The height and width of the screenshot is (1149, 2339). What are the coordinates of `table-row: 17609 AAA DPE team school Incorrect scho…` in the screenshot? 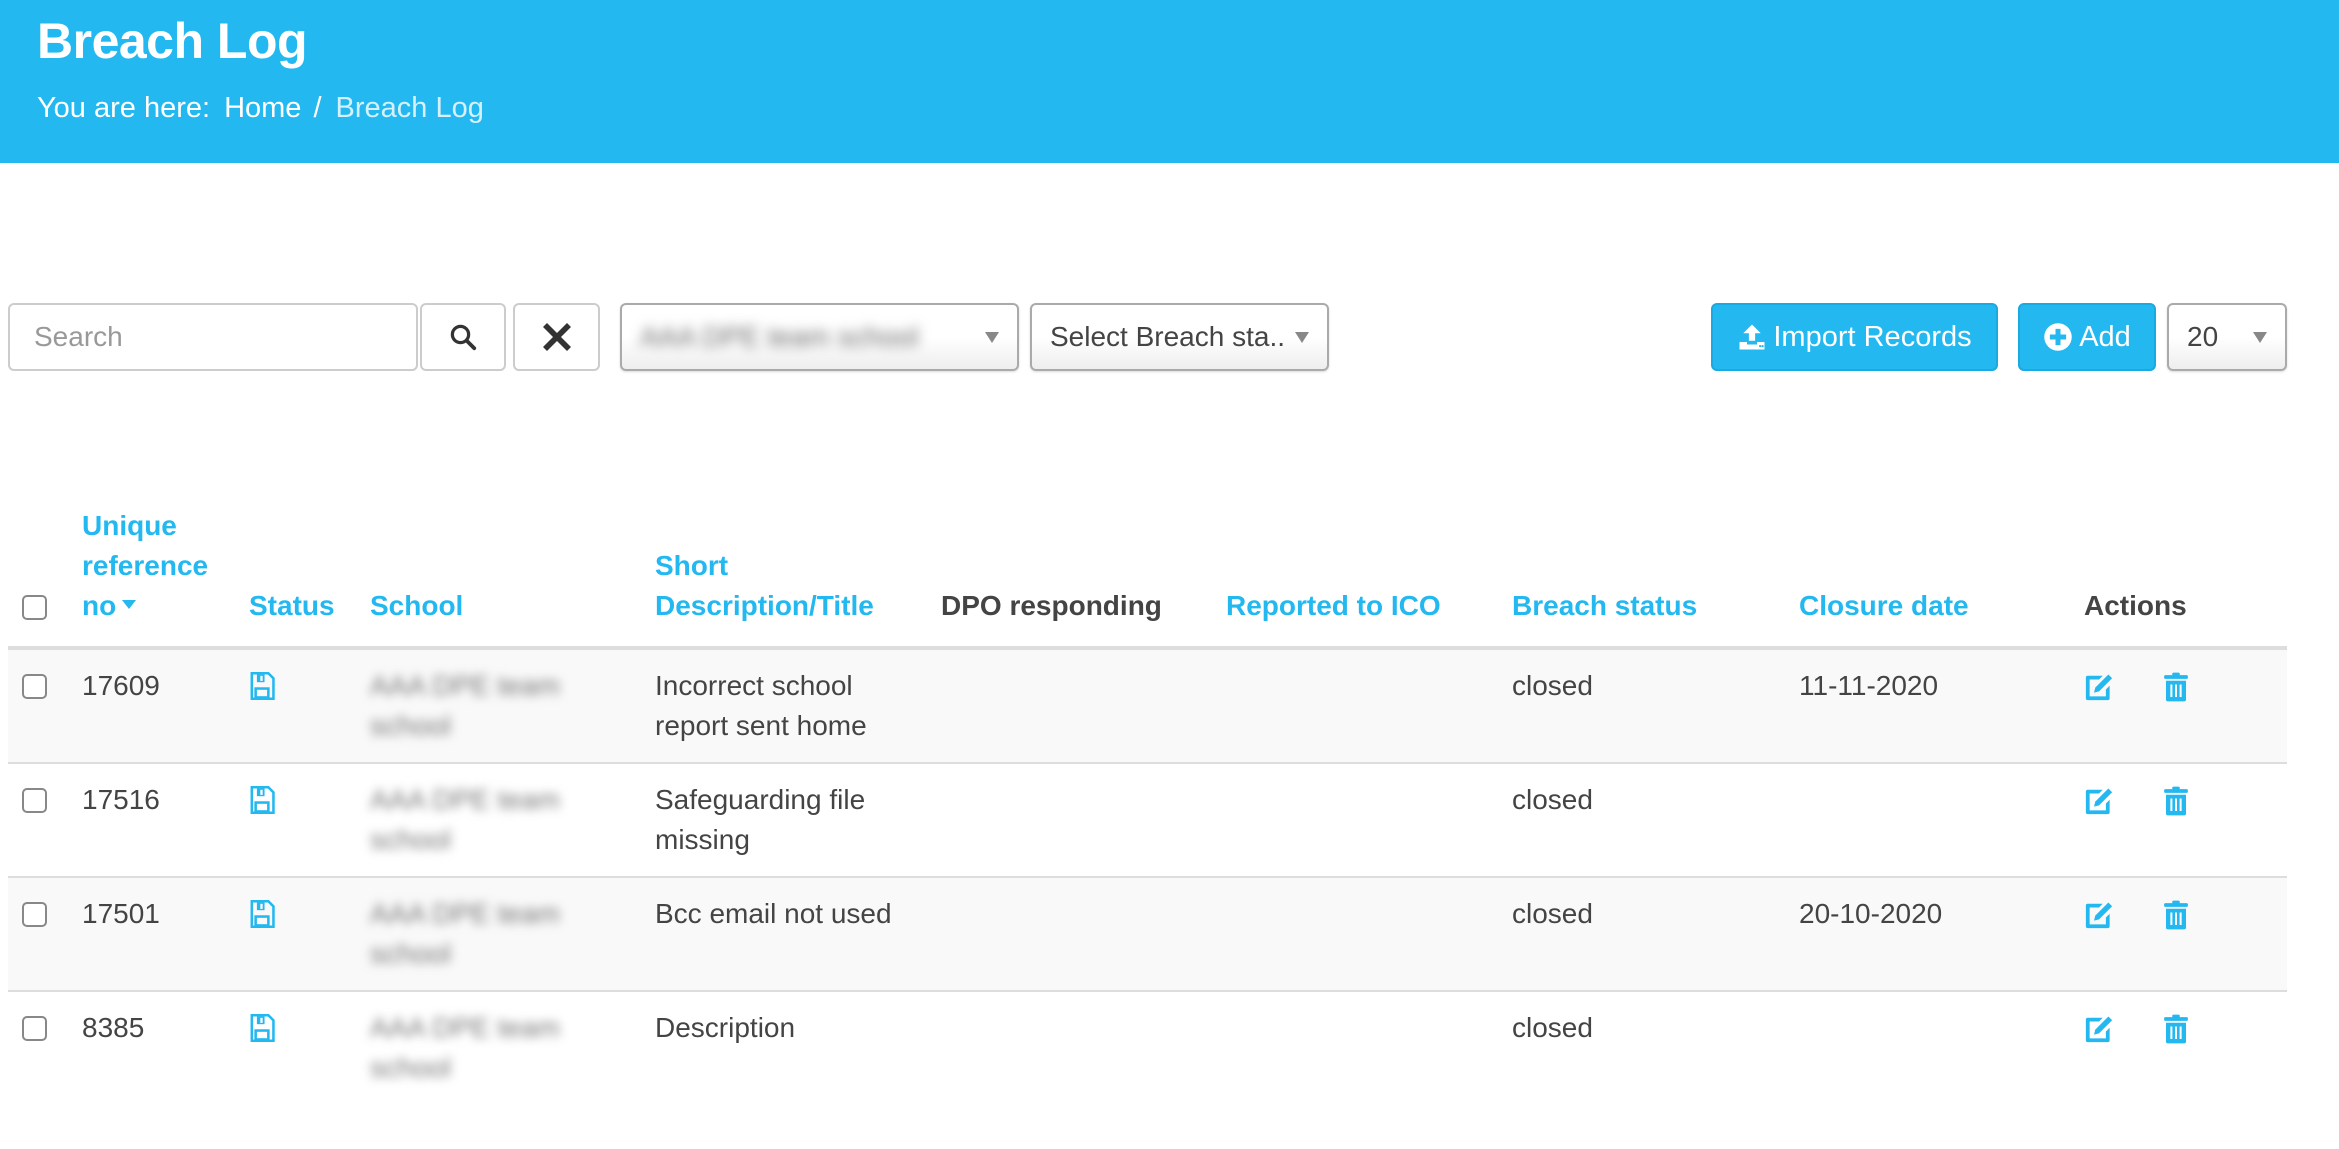 It's located at (1147, 707).